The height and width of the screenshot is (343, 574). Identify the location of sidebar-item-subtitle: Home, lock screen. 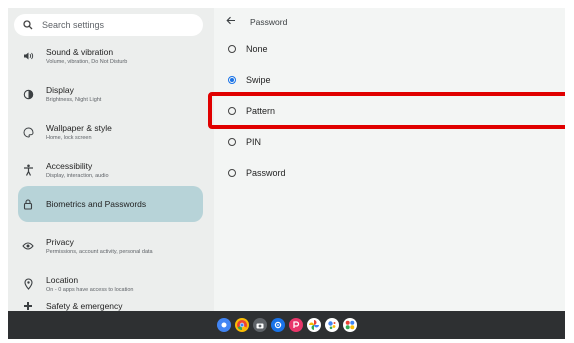
(69, 137).